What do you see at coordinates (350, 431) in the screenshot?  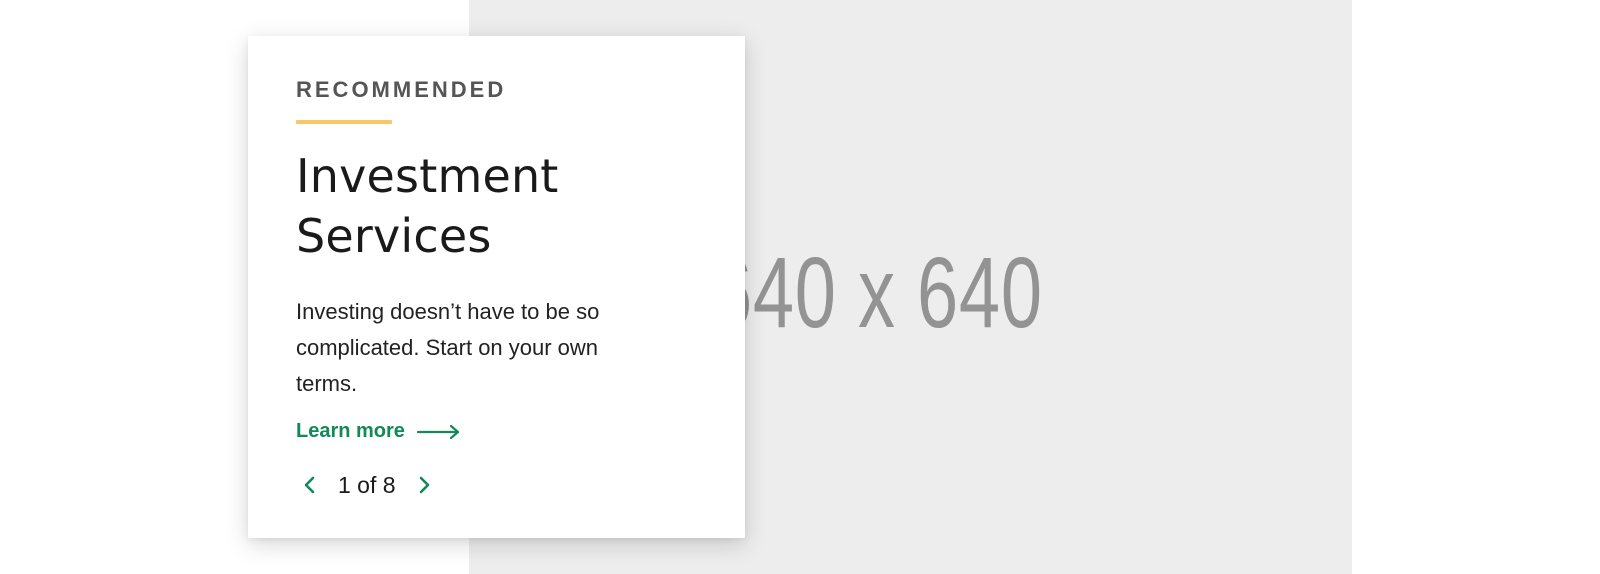 I see `learn-more-label: Learn more` at bounding box center [350, 431].